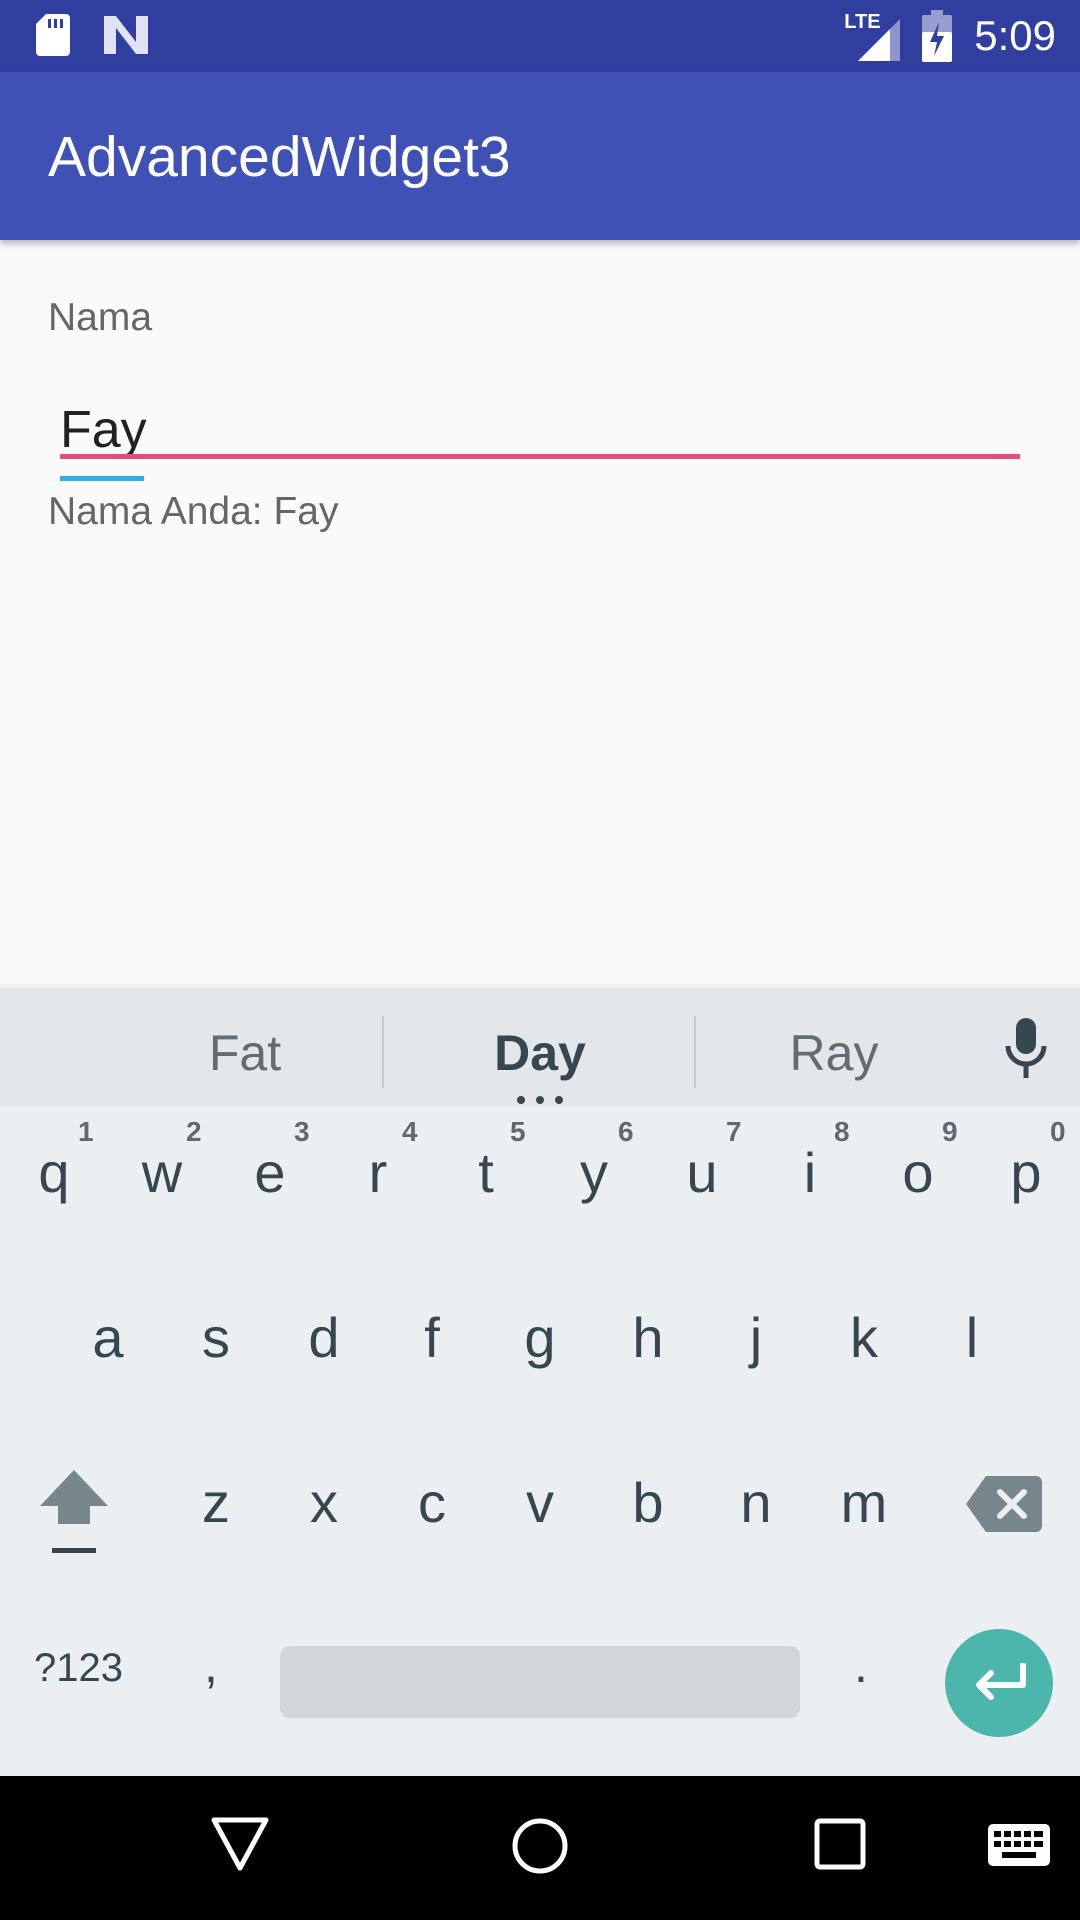 The width and height of the screenshot is (1080, 1920). Describe the element at coordinates (1026, 1172) in the screenshot. I see `key-p: p` at that location.